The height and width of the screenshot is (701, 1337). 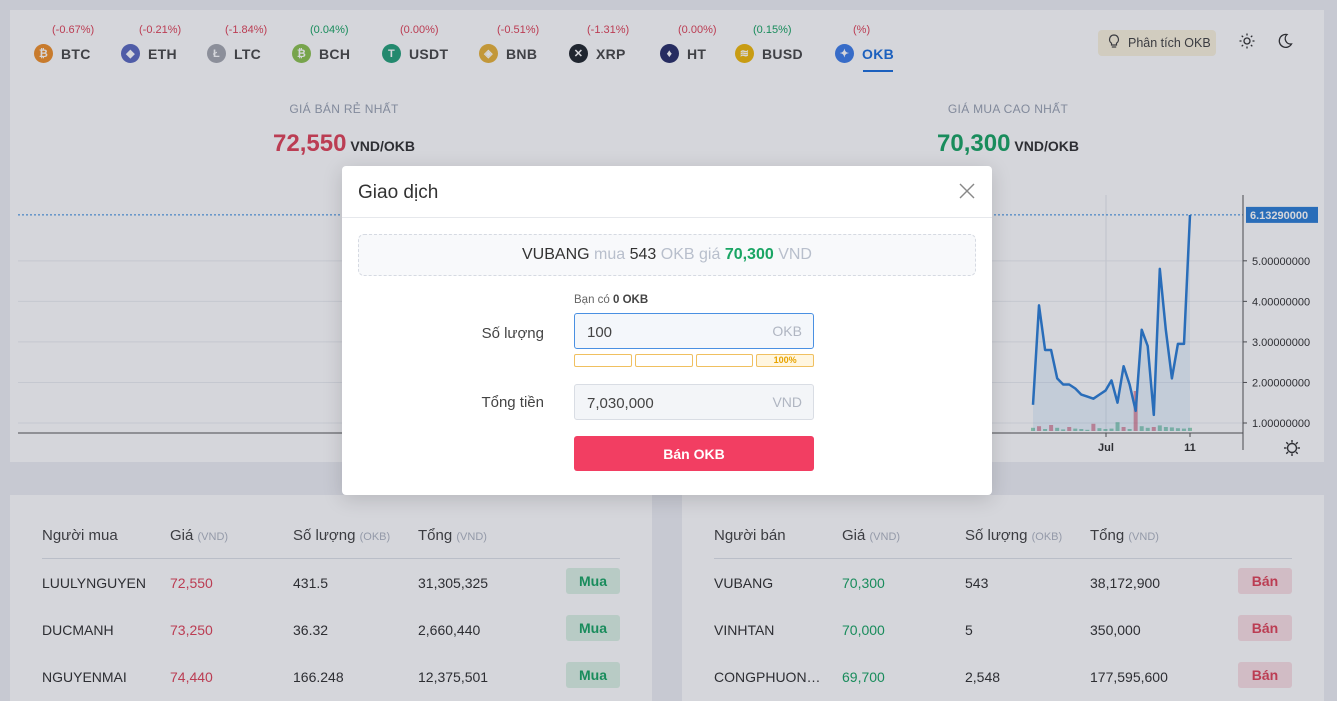 What do you see at coordinates (631, 300) in the screenshot?
I see `balance-amount: 0 OKB` at bounding box center [631, 300].